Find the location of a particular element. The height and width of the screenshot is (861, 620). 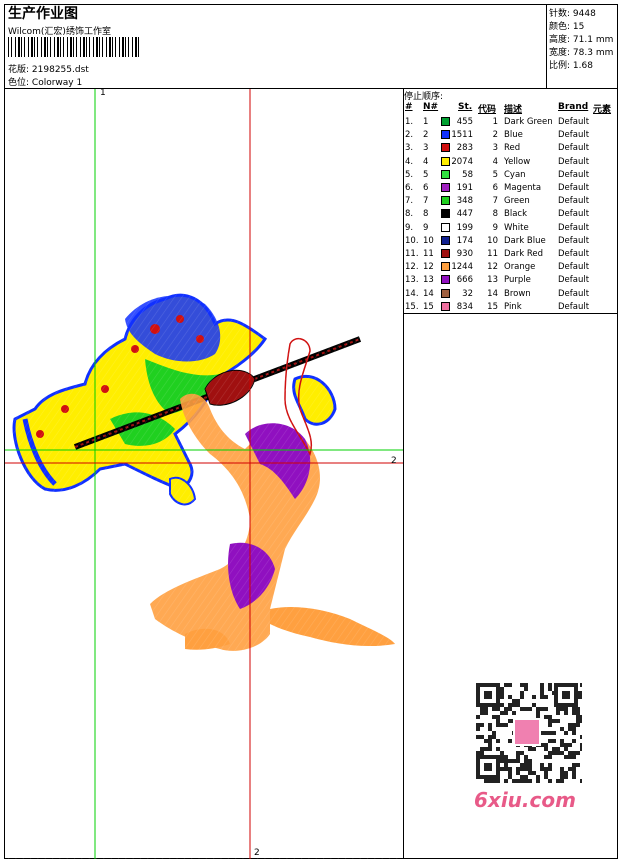

row-needle: 9 is located at coordinates (426, 227).